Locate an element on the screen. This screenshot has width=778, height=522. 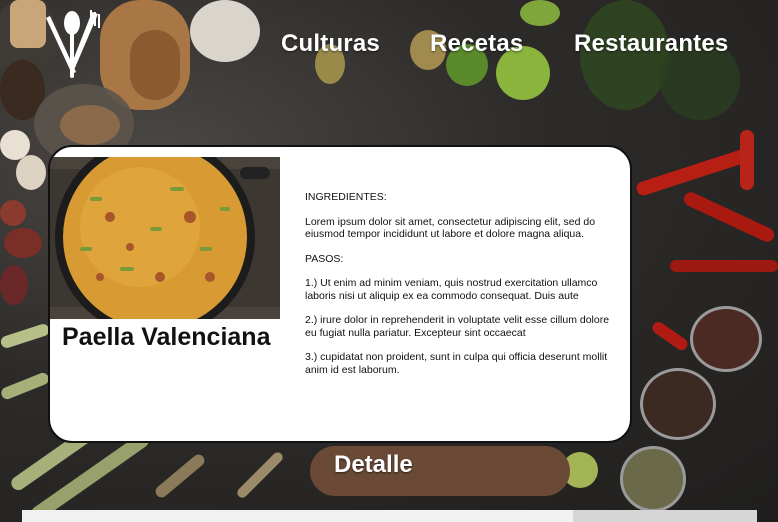
paella-pan-image is located at coordinates (165, 238).